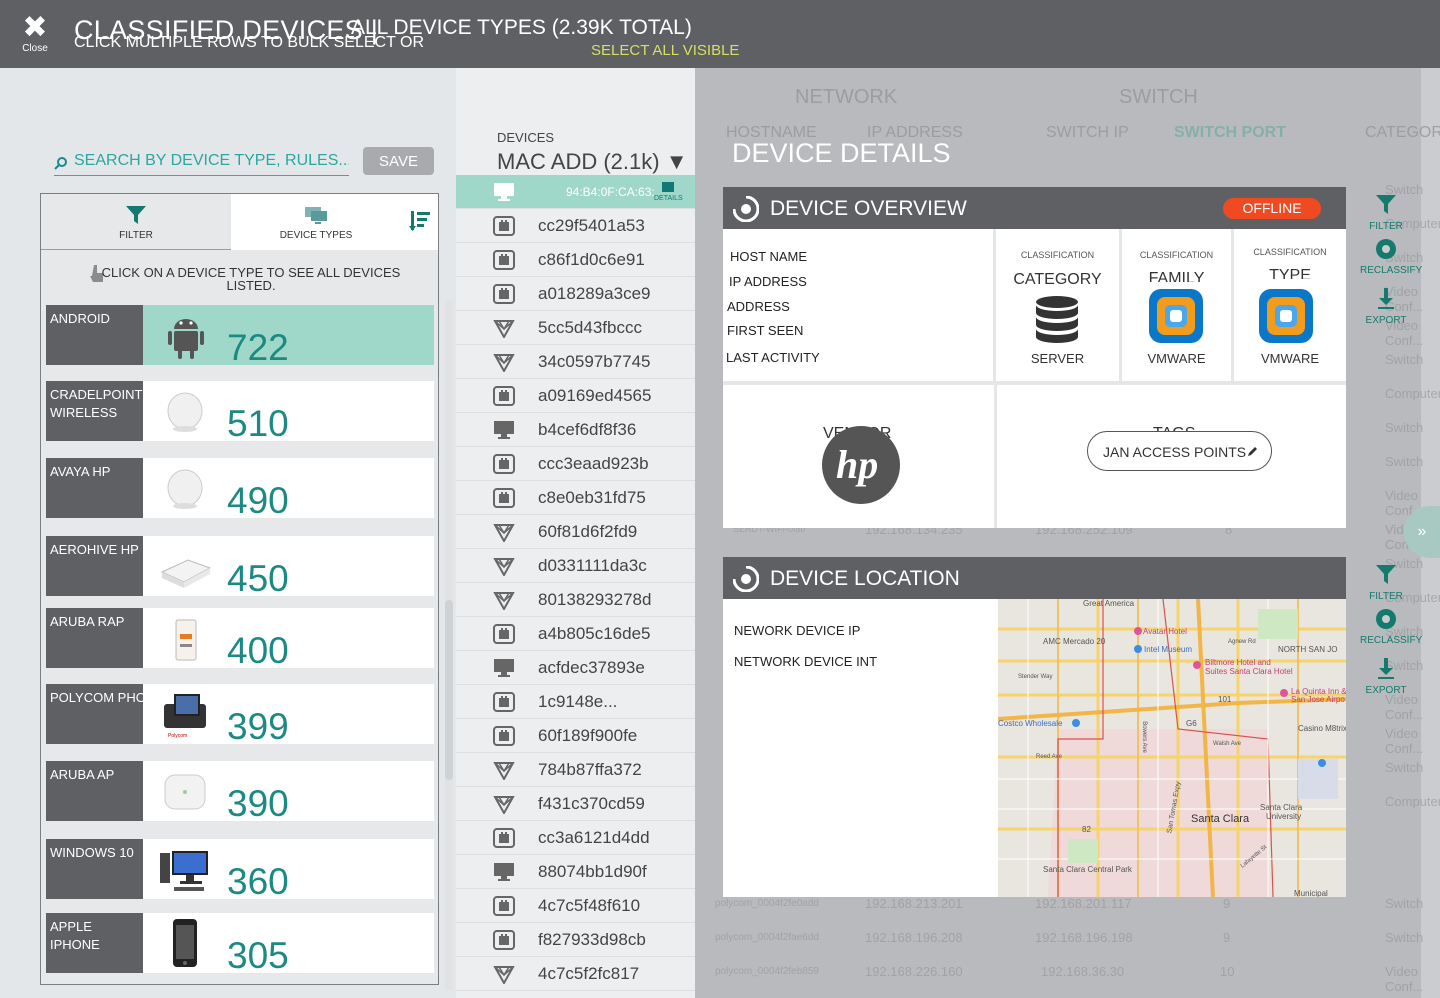  I want to click on network-device-ip-label: NEWORK DEVICE IP, so click(797, 630).